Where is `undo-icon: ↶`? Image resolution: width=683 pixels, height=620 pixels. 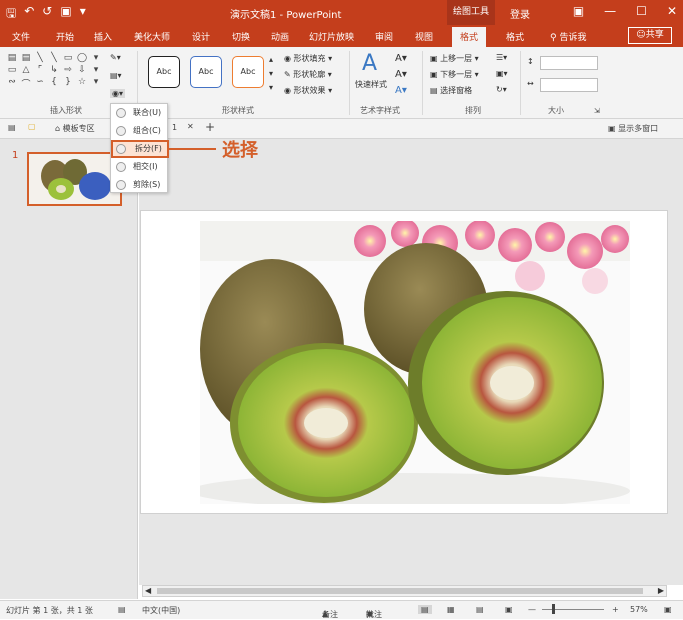
undo-icon: ↶ is located at coordinates (29, 14).